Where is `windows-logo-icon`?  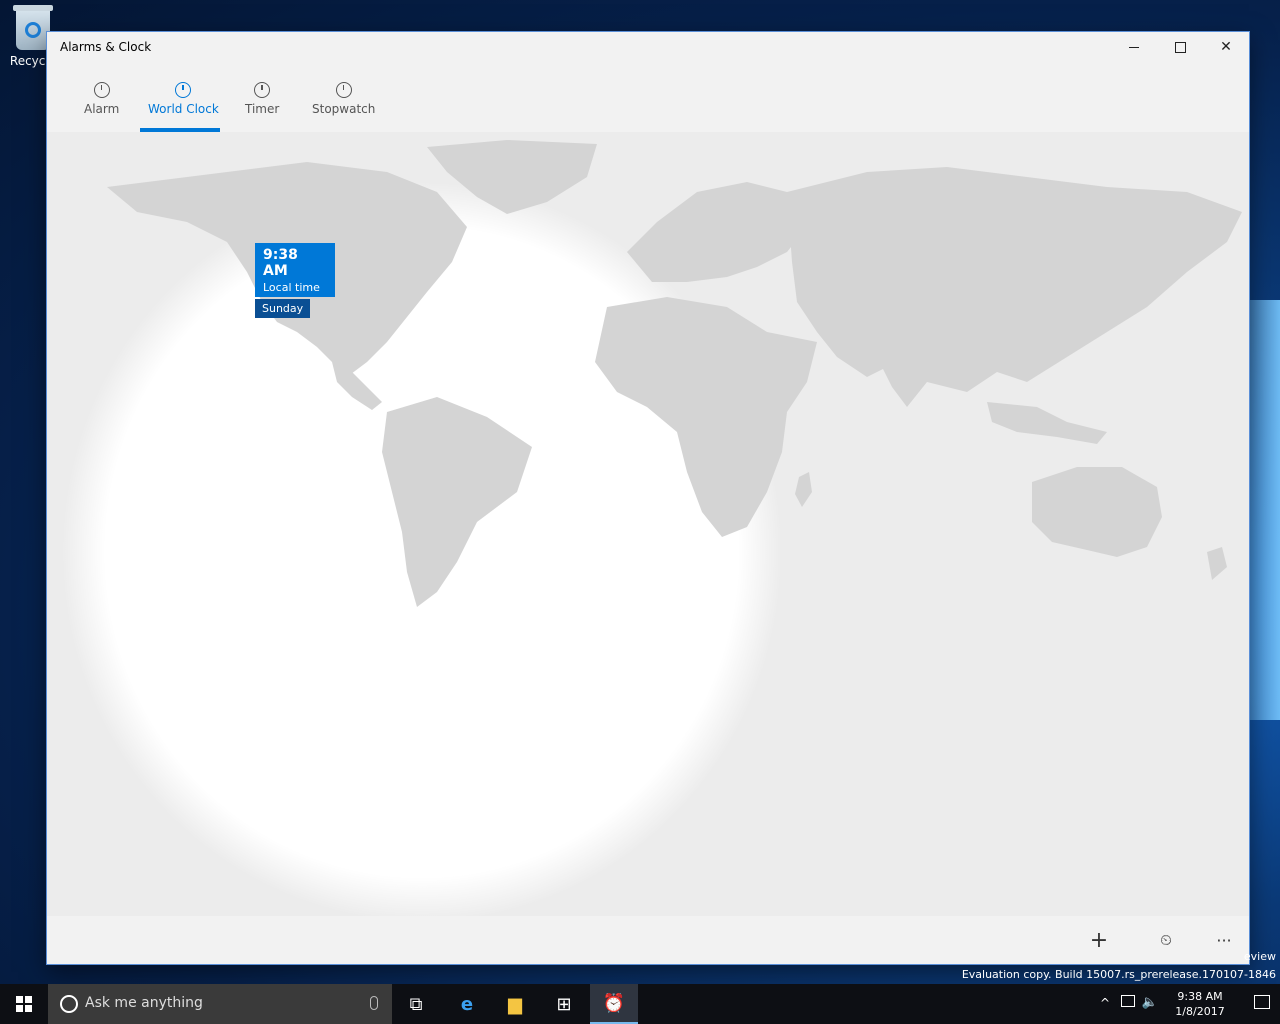 windows-logo-icon is located at coordinates (24, 1004).